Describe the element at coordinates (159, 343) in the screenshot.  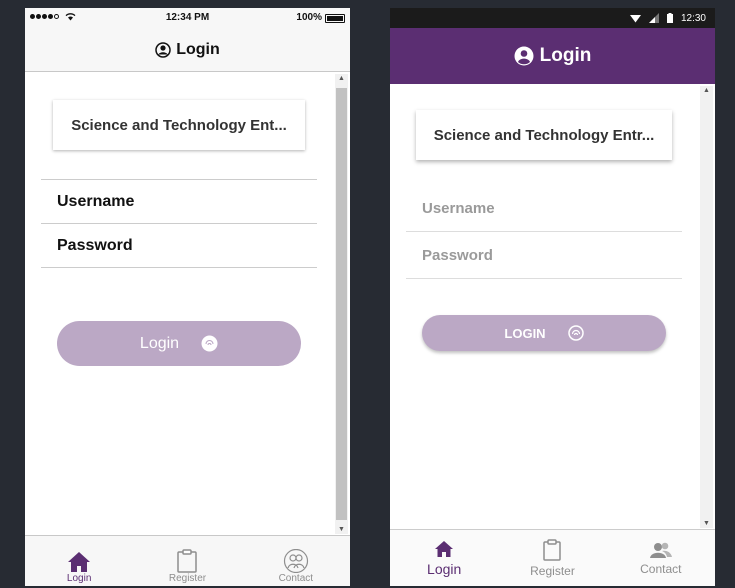
I see `login-button-label: Login` at that location.